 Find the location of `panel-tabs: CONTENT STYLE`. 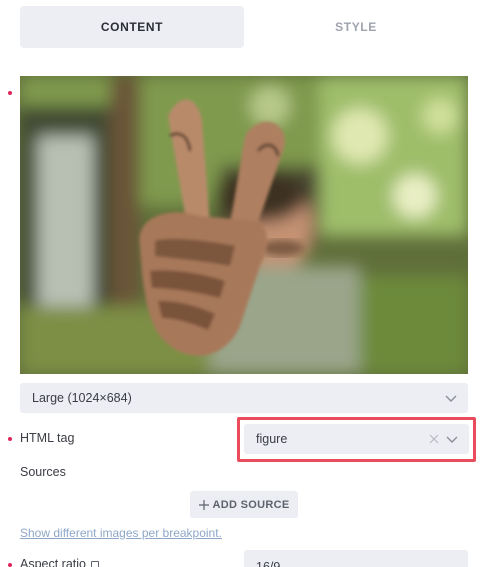

panel-tabs: CONTENT STYLE is located at coordinates (244, 27).